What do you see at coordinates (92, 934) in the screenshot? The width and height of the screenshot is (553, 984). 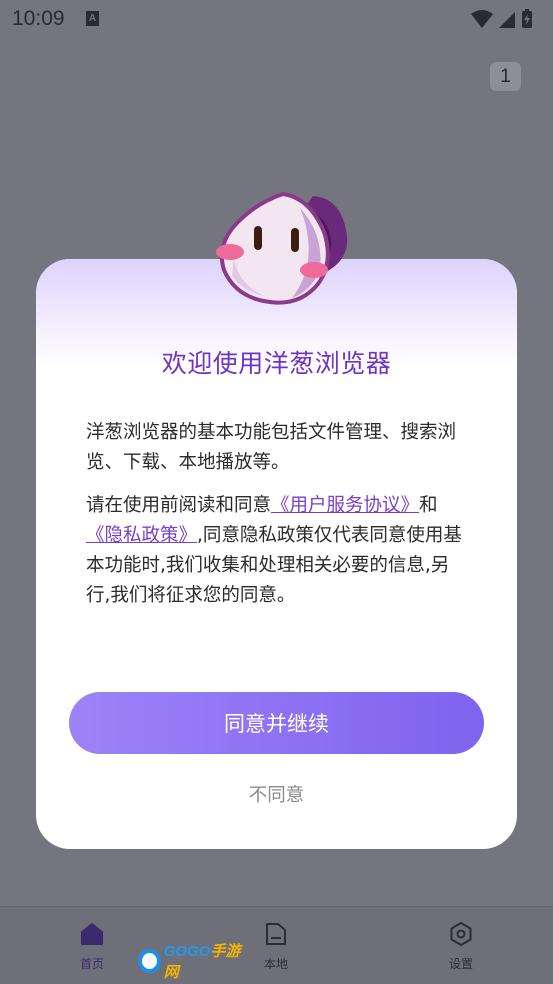 I see `home-icon` at bounding box center [92, 934].